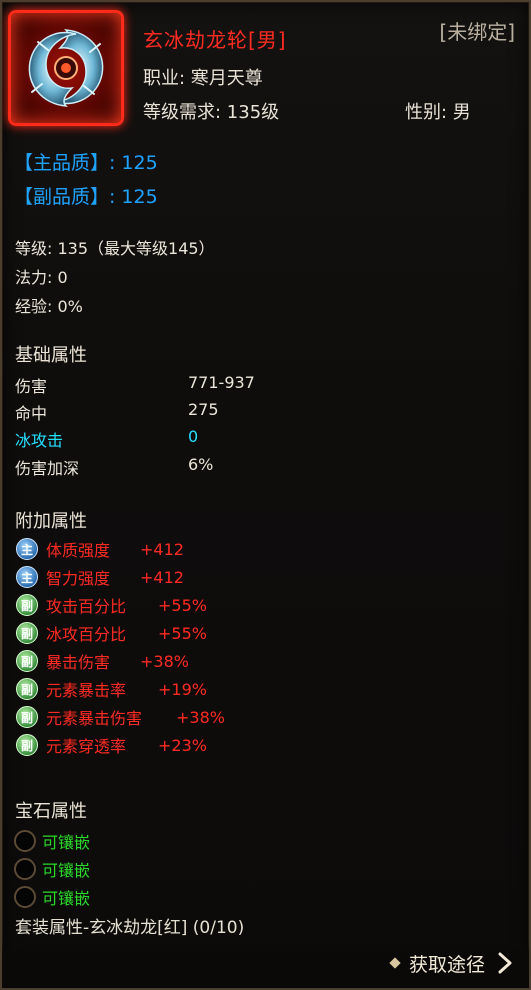 The width and height of the screenshot is (531, 990). Describe the element at coordinates (86, 690) in the screenshot. I see `affix-name: 元素暴击率` at that location.